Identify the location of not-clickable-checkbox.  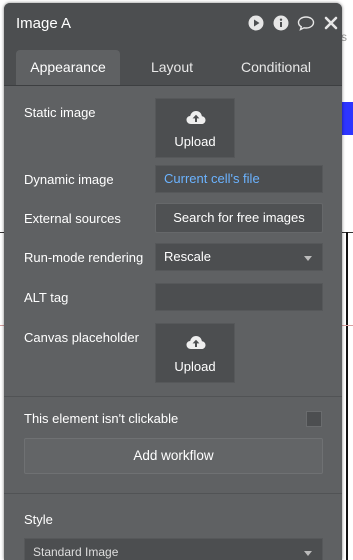
(314, 419).